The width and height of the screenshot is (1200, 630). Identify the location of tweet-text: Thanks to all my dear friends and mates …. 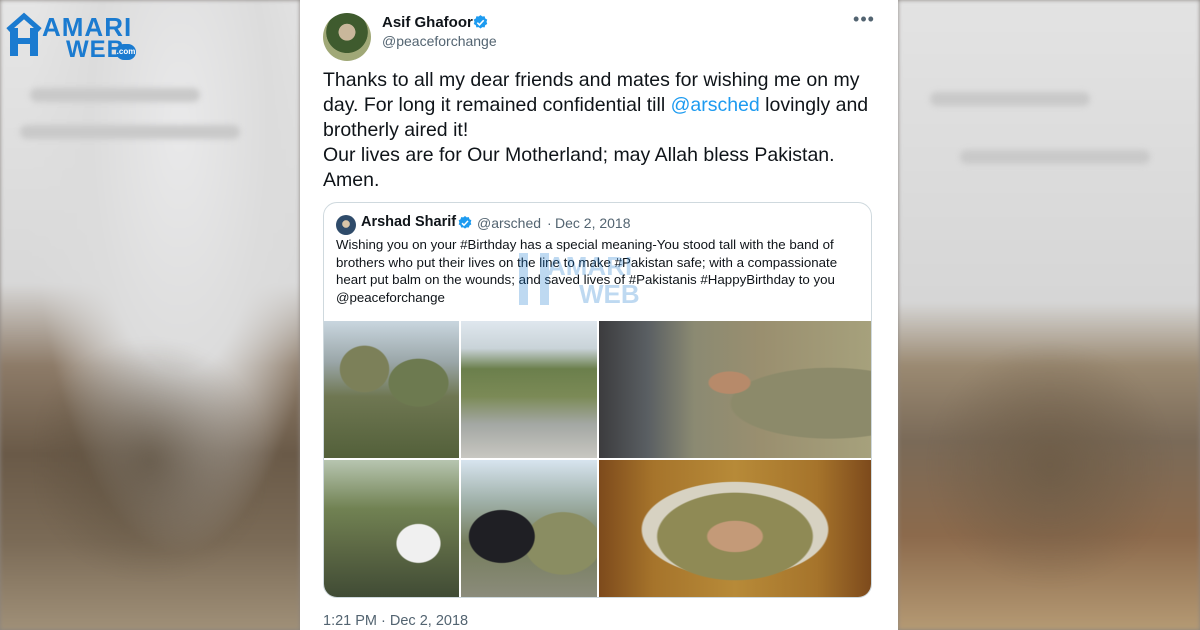
(603, 130).